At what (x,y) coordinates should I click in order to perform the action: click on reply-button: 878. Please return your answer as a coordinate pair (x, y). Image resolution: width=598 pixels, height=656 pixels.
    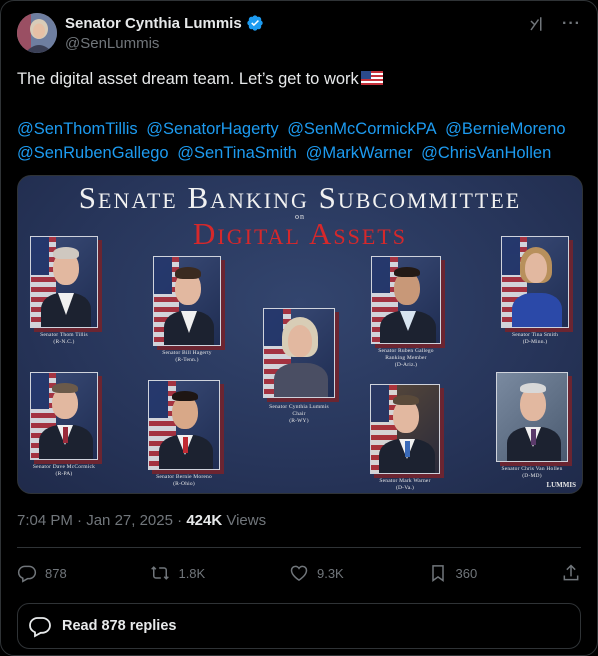
    Looking at the image, I should click on (42, 573).